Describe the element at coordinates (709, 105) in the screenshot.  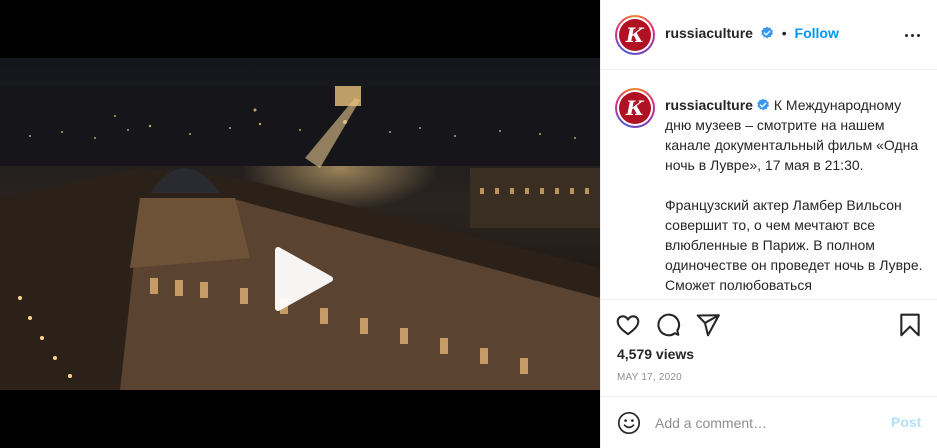
I see `caption-username: russiaculture` at that location.